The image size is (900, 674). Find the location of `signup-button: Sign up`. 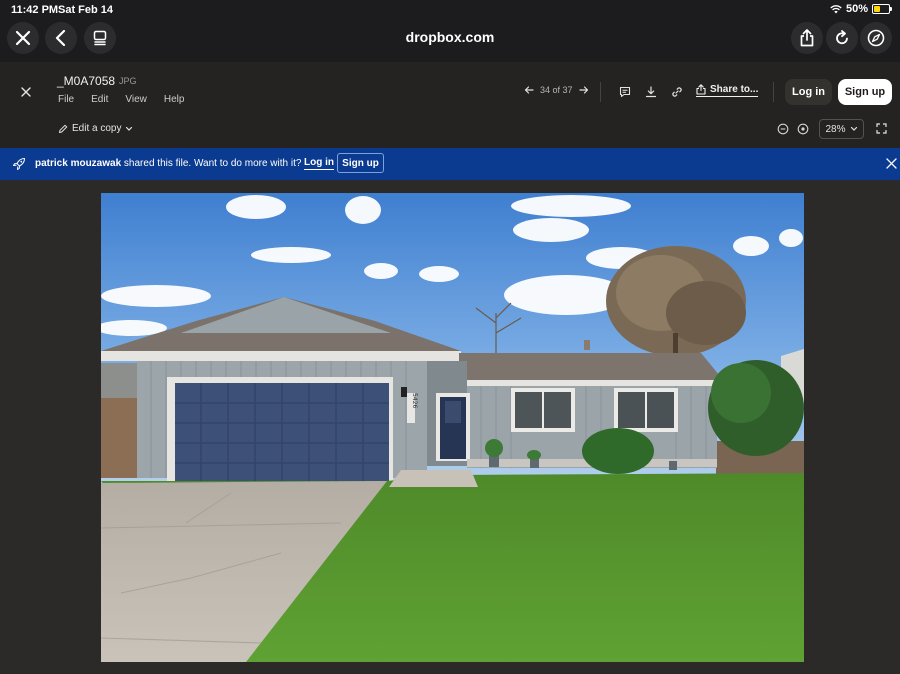

signup-button: Sign up is located at coordinates (865, 92).